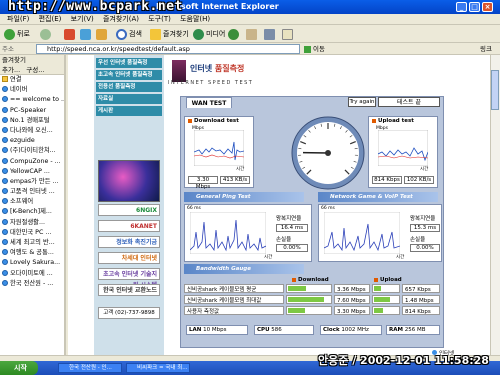  Describe the element at coordinates (312, 289) in the screenshot. I see `bandwidth-row: 신비공shark 케이블모뎀 평균 3.36 Mbps 657 Kbps` at that location.